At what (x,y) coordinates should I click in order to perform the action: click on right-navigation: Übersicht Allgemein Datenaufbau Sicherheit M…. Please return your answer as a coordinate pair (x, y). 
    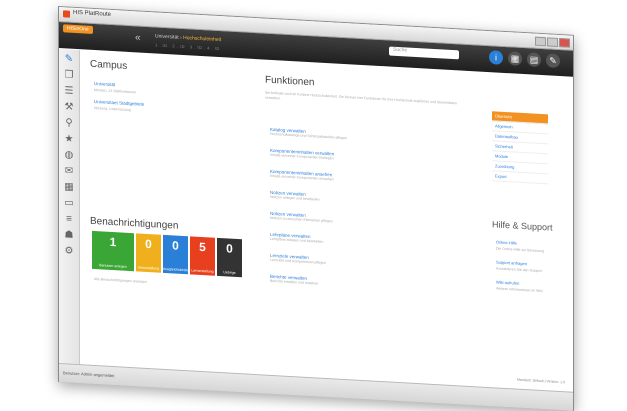
    Looking at the image, I should click on (520, 148).